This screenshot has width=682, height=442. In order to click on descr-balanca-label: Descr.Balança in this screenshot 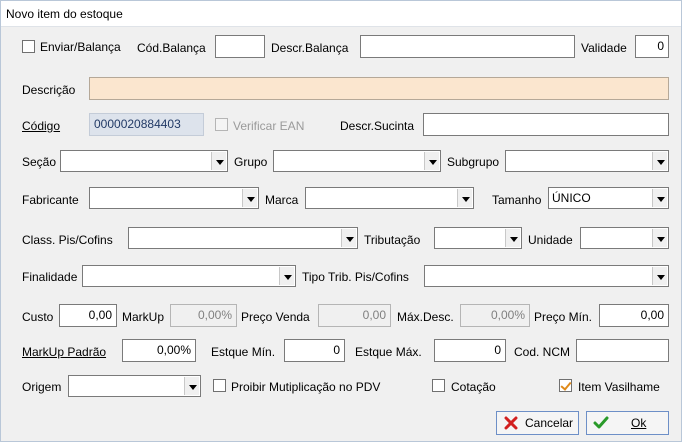, I will do `click(310, 48)`.